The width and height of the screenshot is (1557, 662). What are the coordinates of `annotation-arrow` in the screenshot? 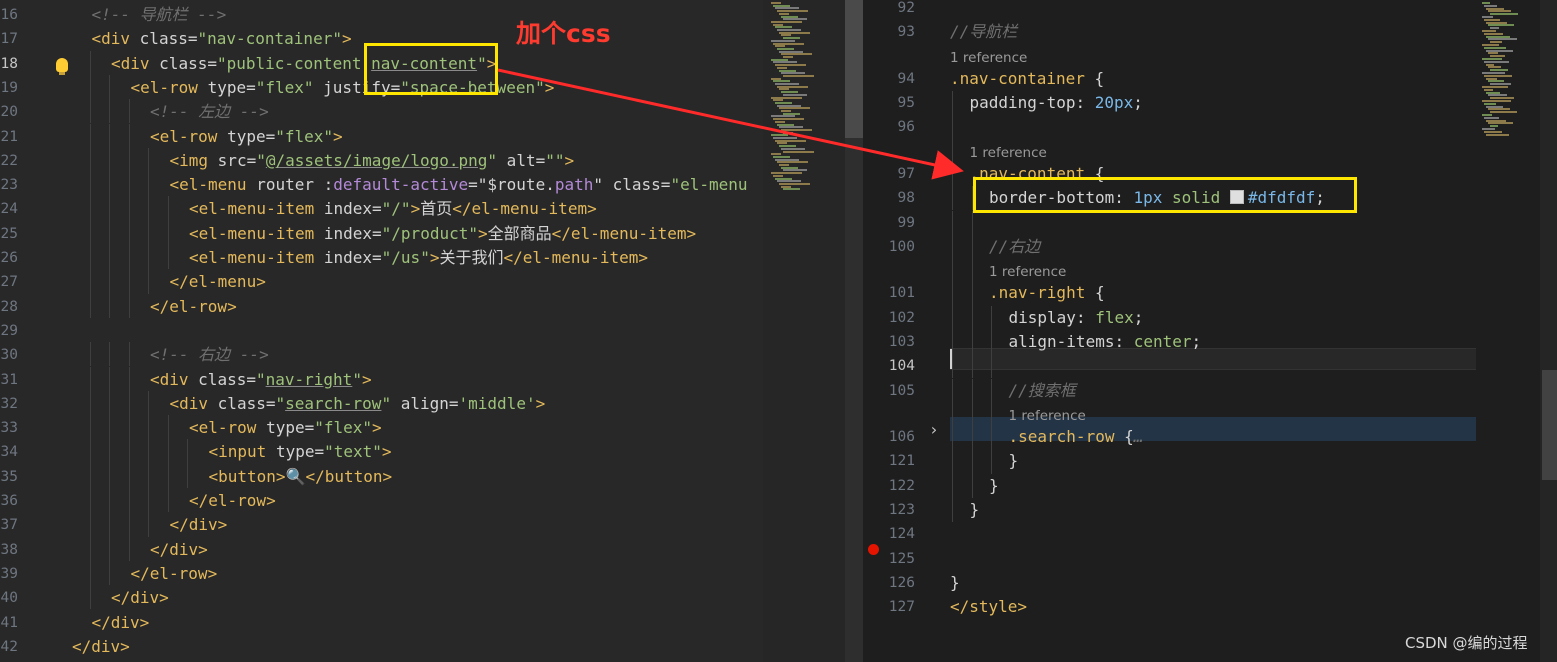 It's located at (730, 124).